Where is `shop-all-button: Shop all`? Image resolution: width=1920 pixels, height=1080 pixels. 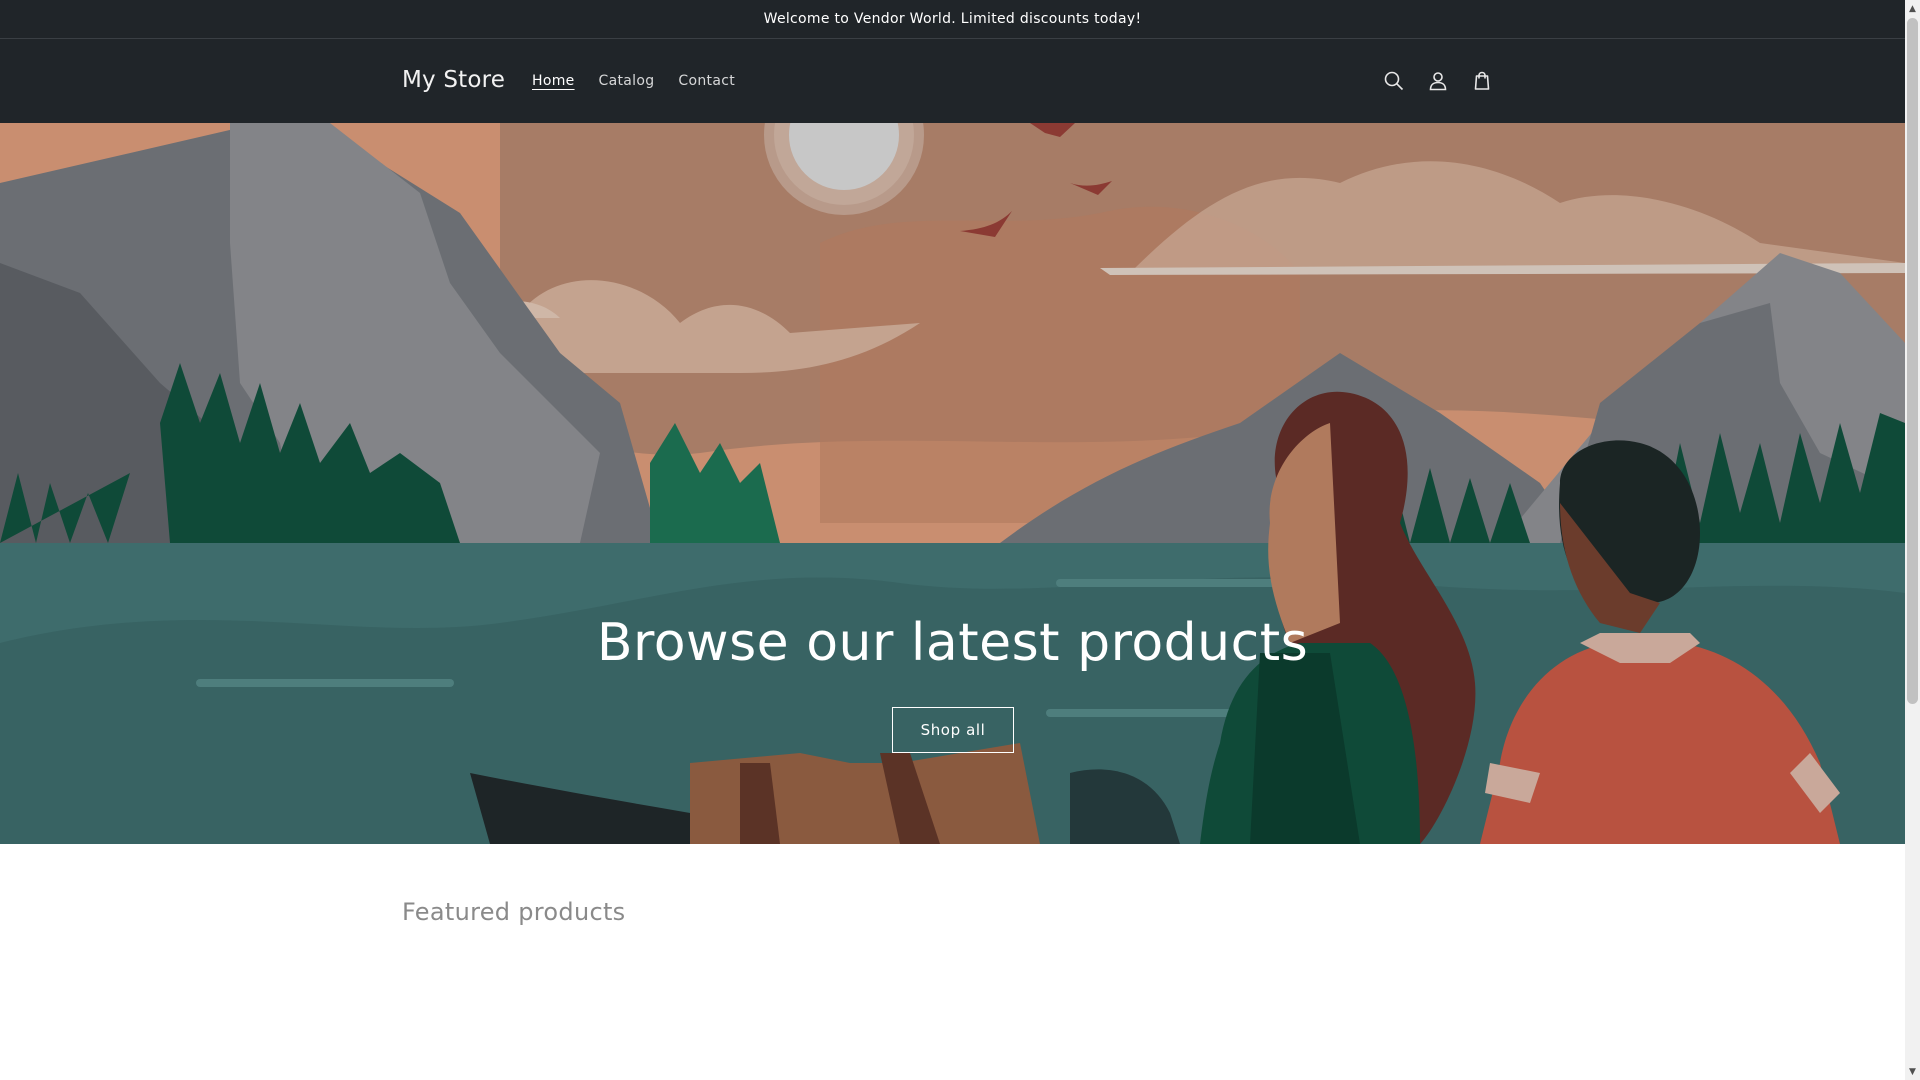
shop-all-button: Shop all is located at coordinates (953, 730).